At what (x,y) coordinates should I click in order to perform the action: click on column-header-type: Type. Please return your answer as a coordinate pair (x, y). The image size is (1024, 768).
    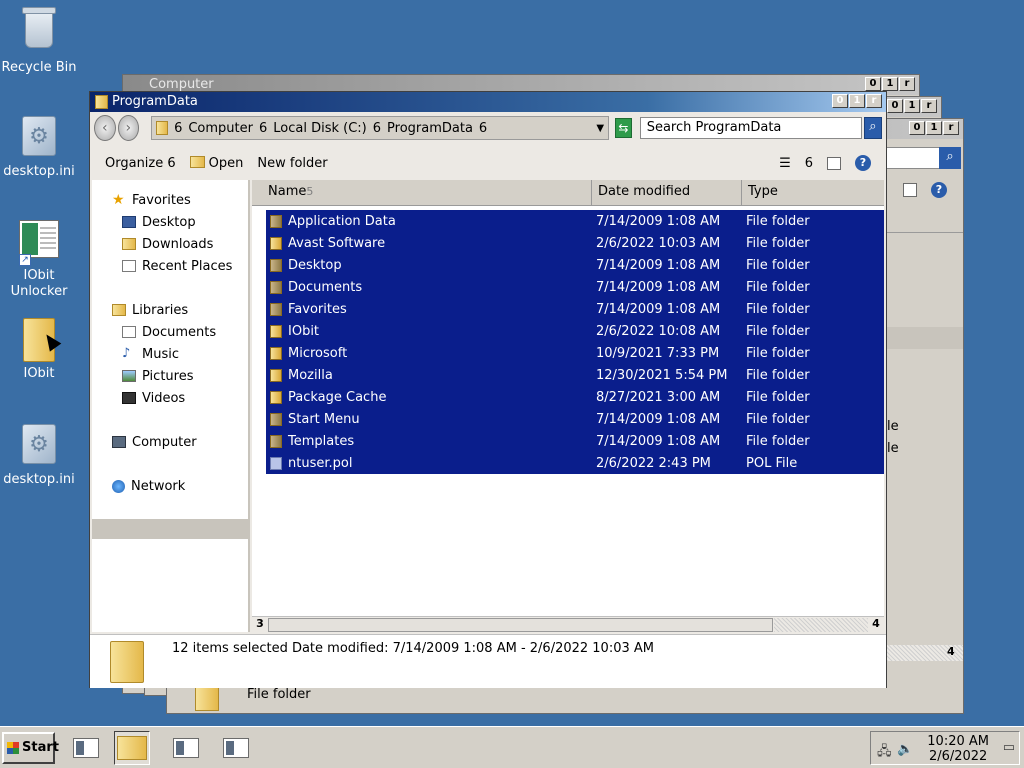
    Looking at the image, I should click on (813, 193).